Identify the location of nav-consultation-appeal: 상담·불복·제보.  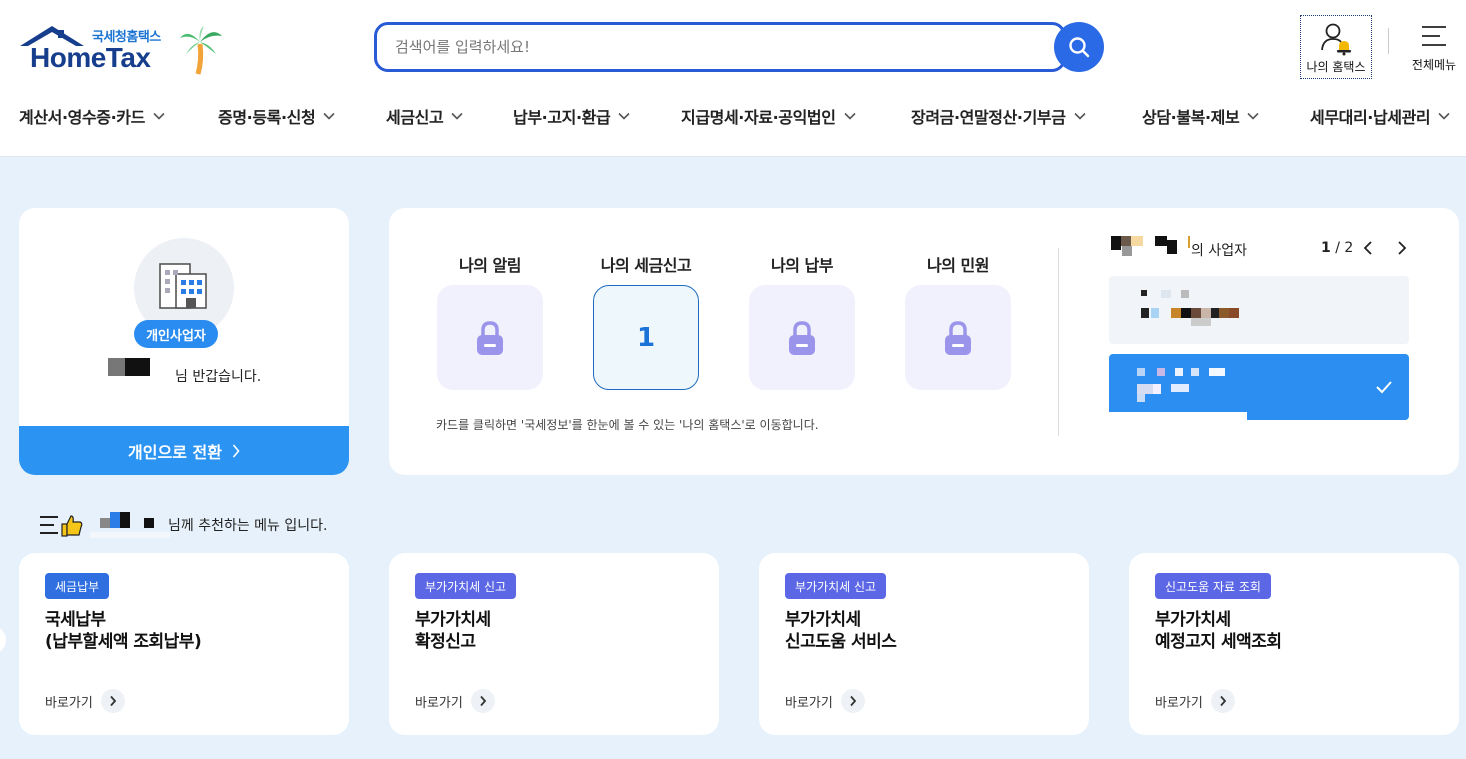
(1200, 116).